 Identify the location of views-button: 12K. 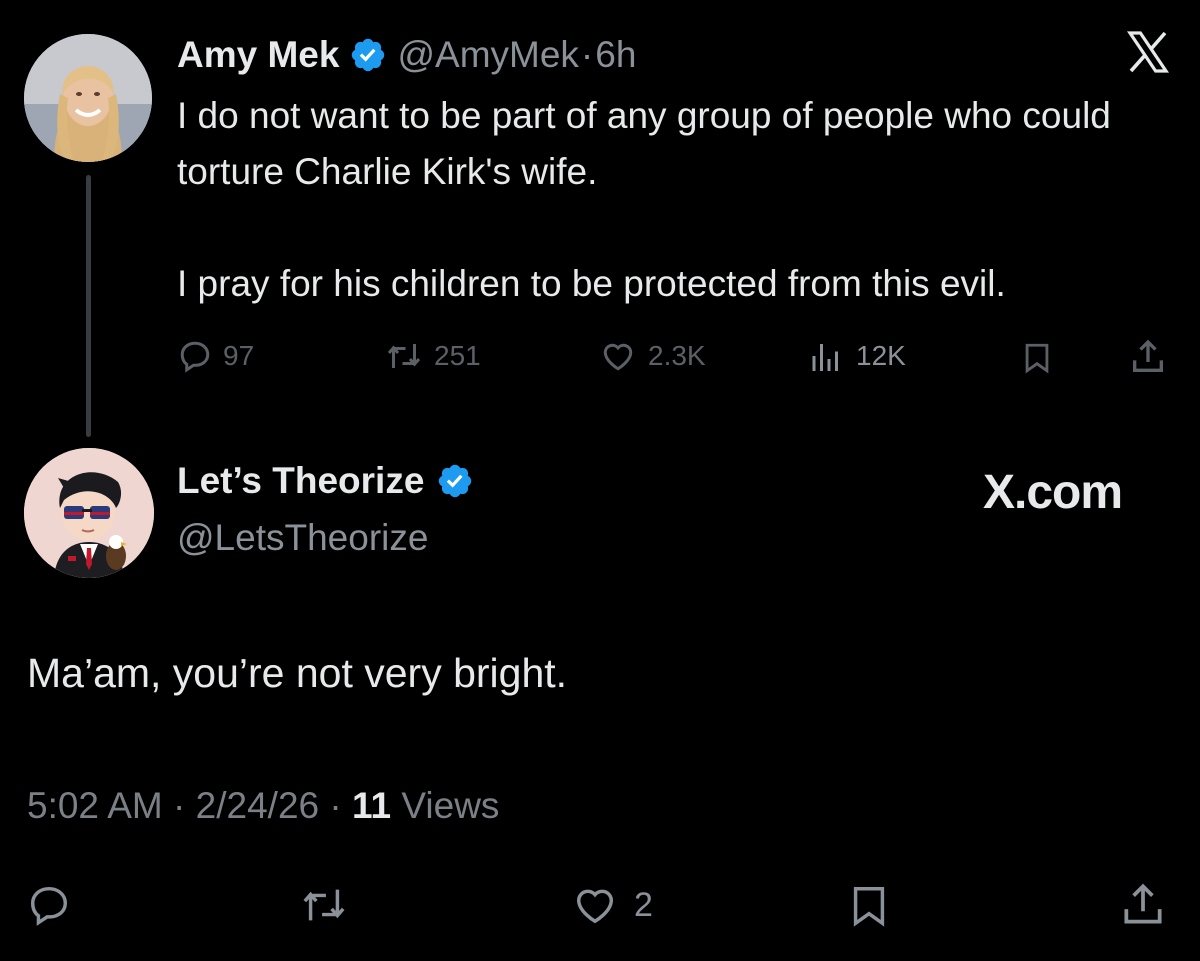
(856, 356).